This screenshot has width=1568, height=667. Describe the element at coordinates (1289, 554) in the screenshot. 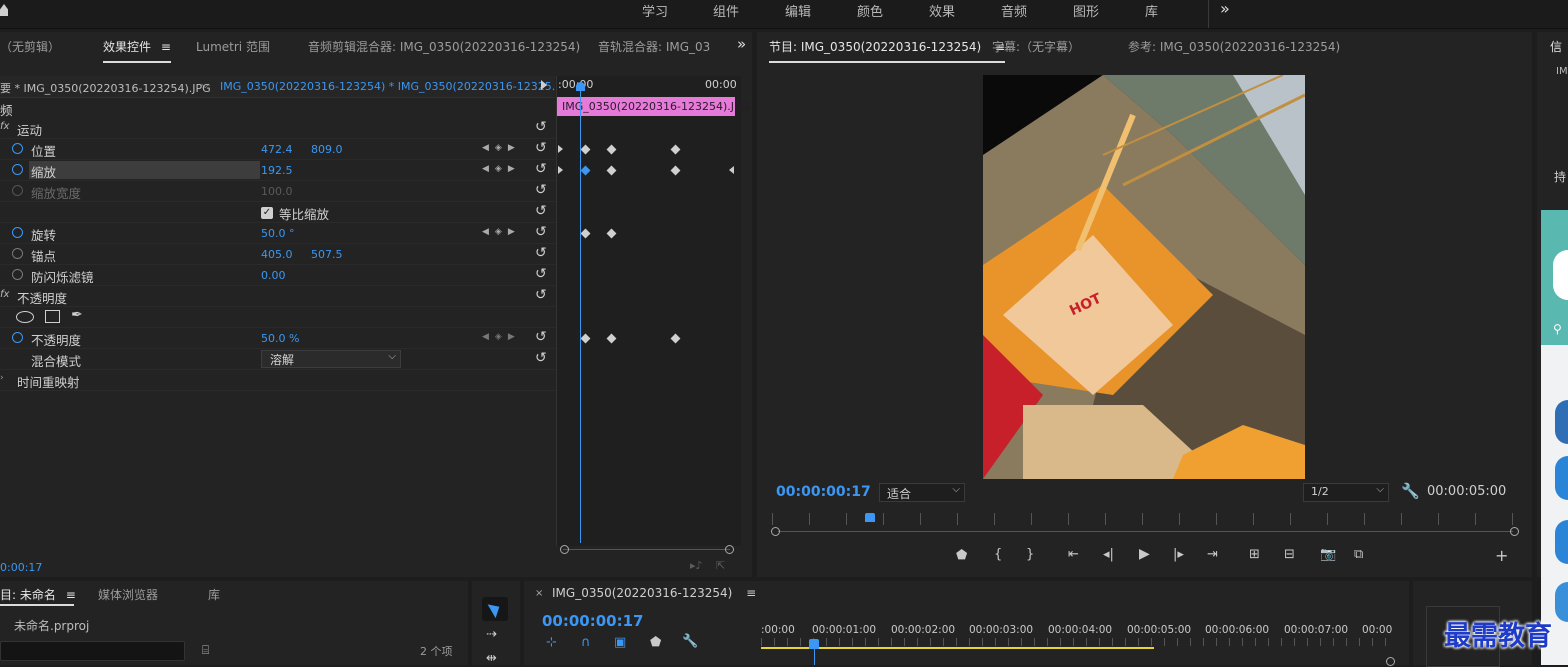

I see `extract-icon: ⊟` at that location.